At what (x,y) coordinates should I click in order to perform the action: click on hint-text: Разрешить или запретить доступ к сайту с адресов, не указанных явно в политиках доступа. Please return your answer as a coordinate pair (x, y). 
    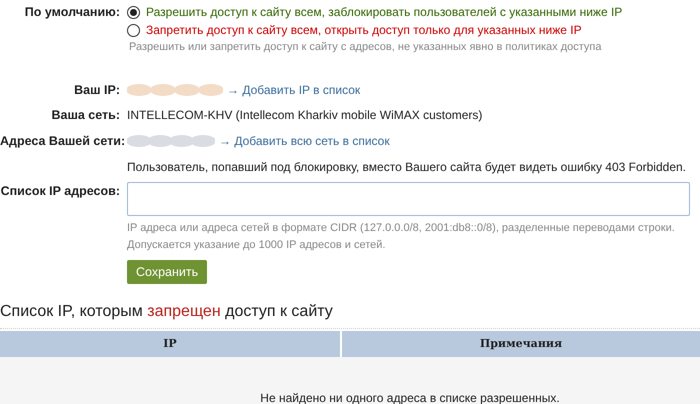
    Looking at the image, I should click on (365, 47).